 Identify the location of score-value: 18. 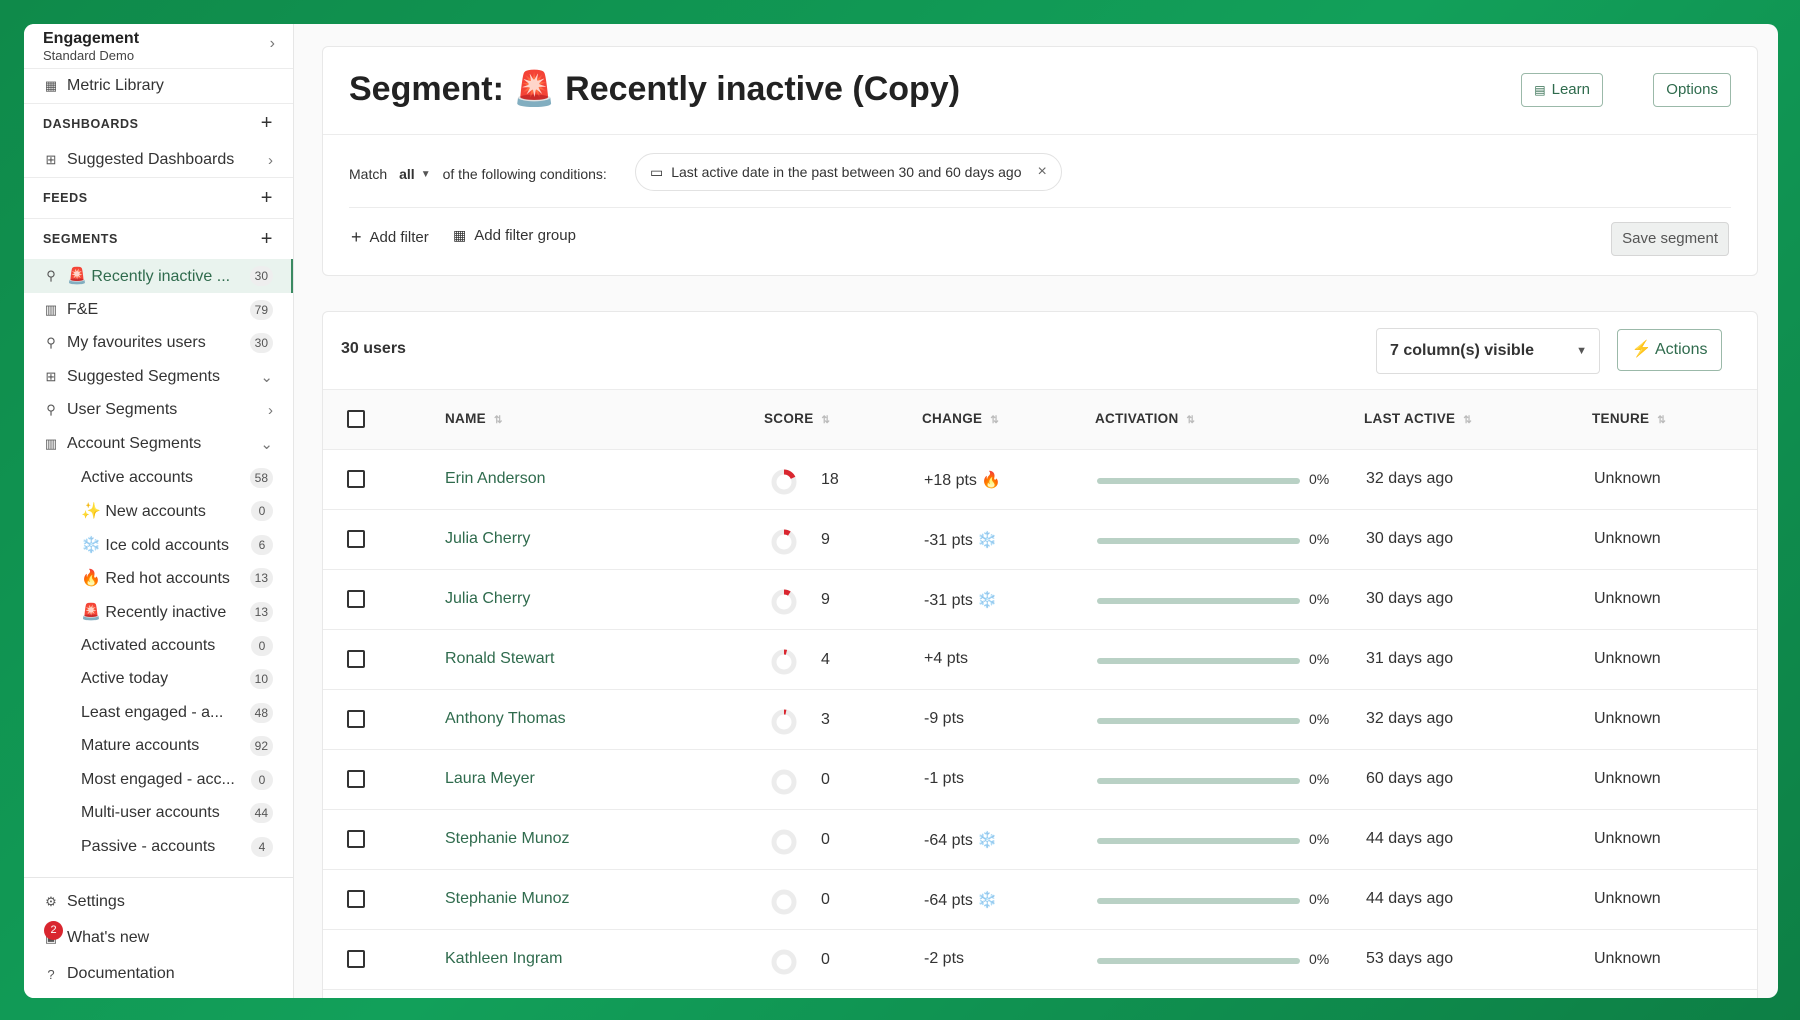
(830, 479).